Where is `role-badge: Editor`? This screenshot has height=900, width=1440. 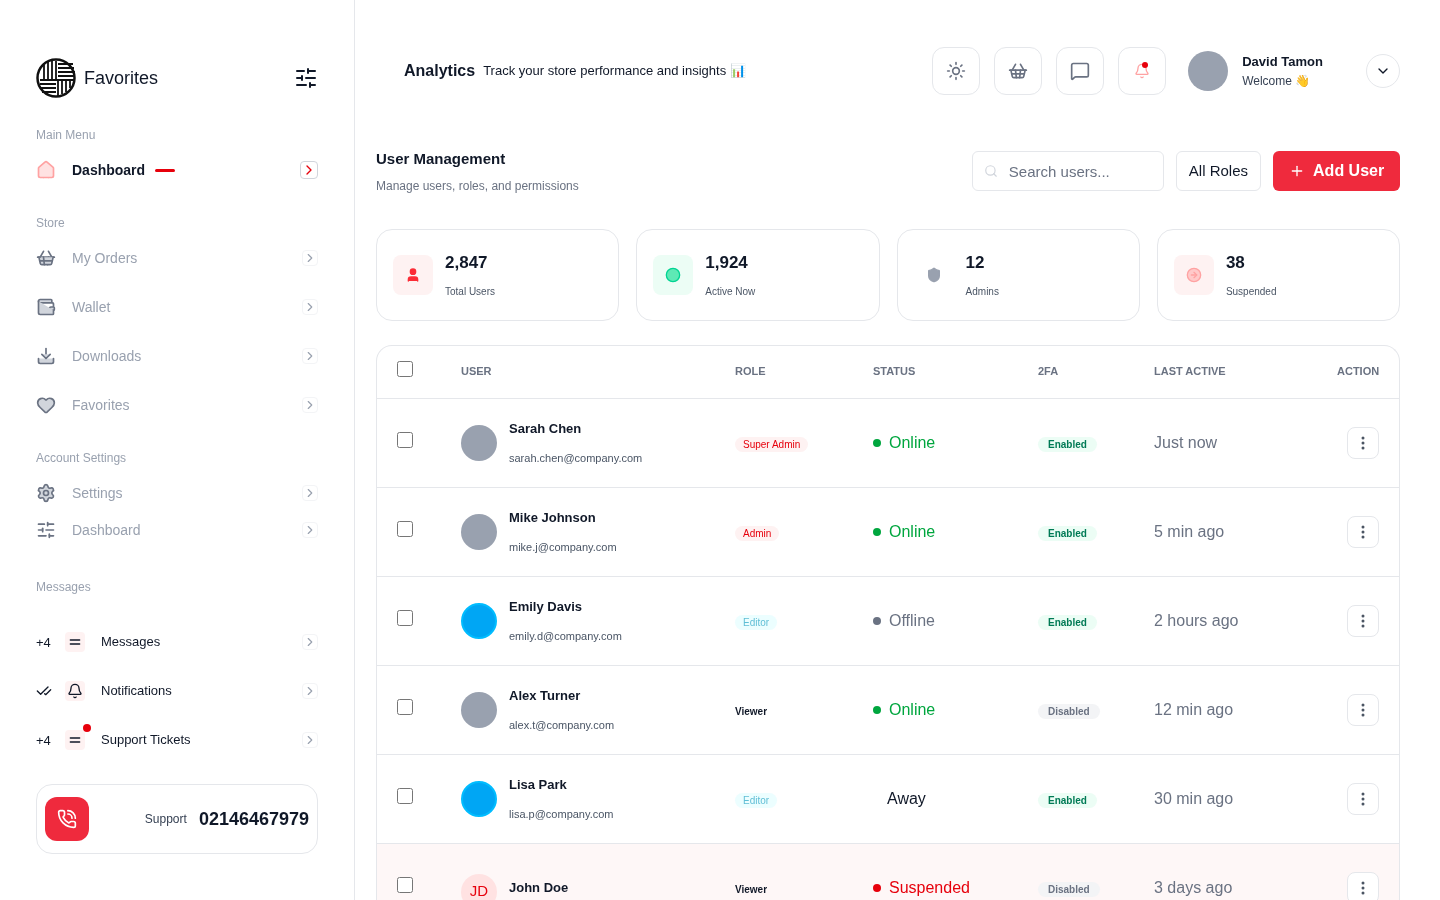 role-badge: Editor is located at coordinates (756, 800).